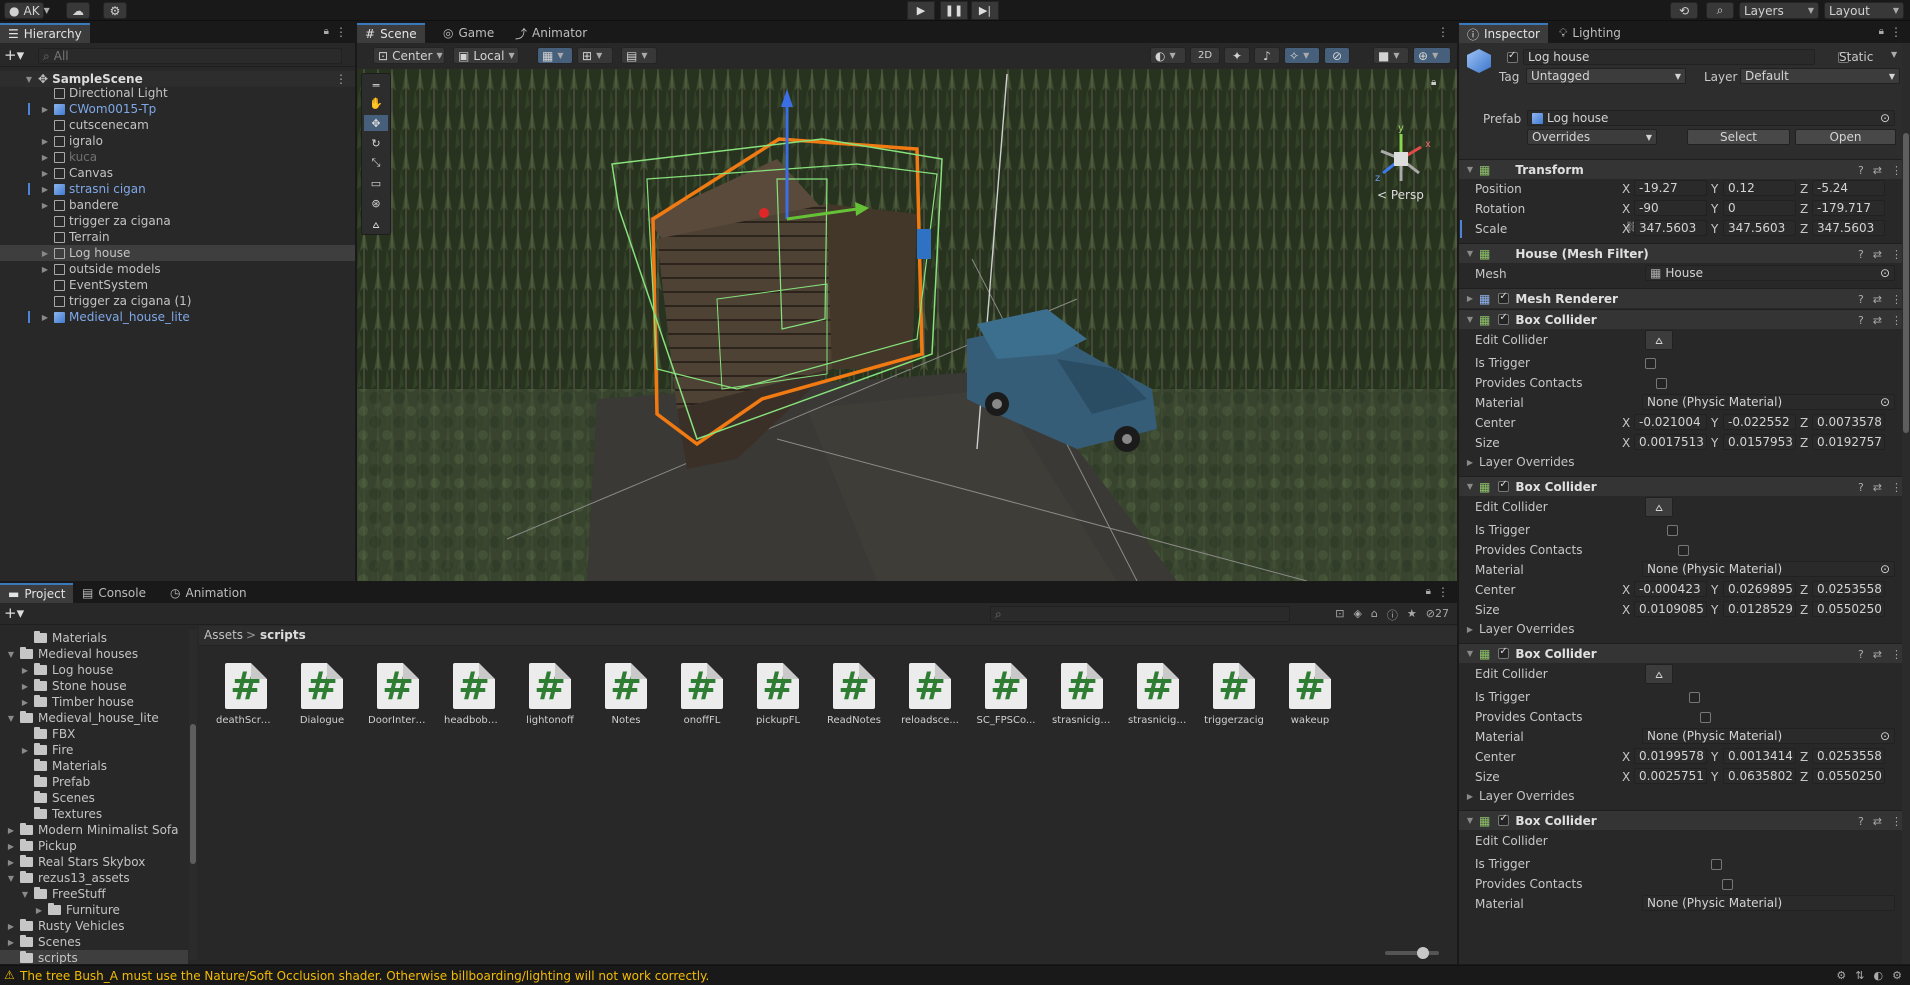 This screenshot has width=1910, height=985. Describe the element at coordinates (1848, 756) in the screenshot. I see `center-z-field: 0.0253558` at that location.